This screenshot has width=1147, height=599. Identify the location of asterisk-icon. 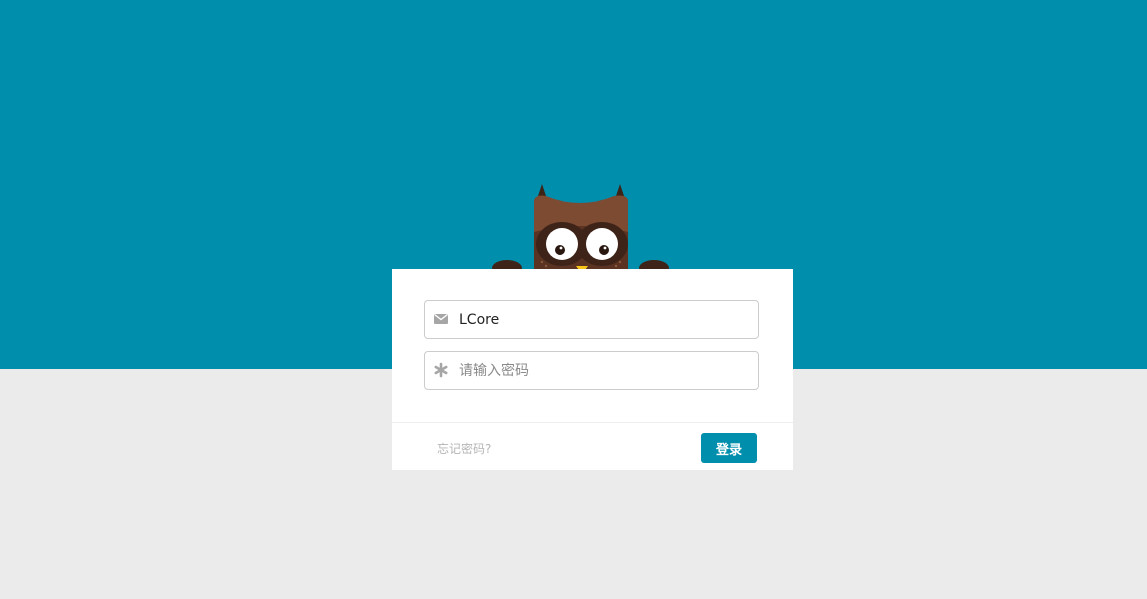
(441, 370).